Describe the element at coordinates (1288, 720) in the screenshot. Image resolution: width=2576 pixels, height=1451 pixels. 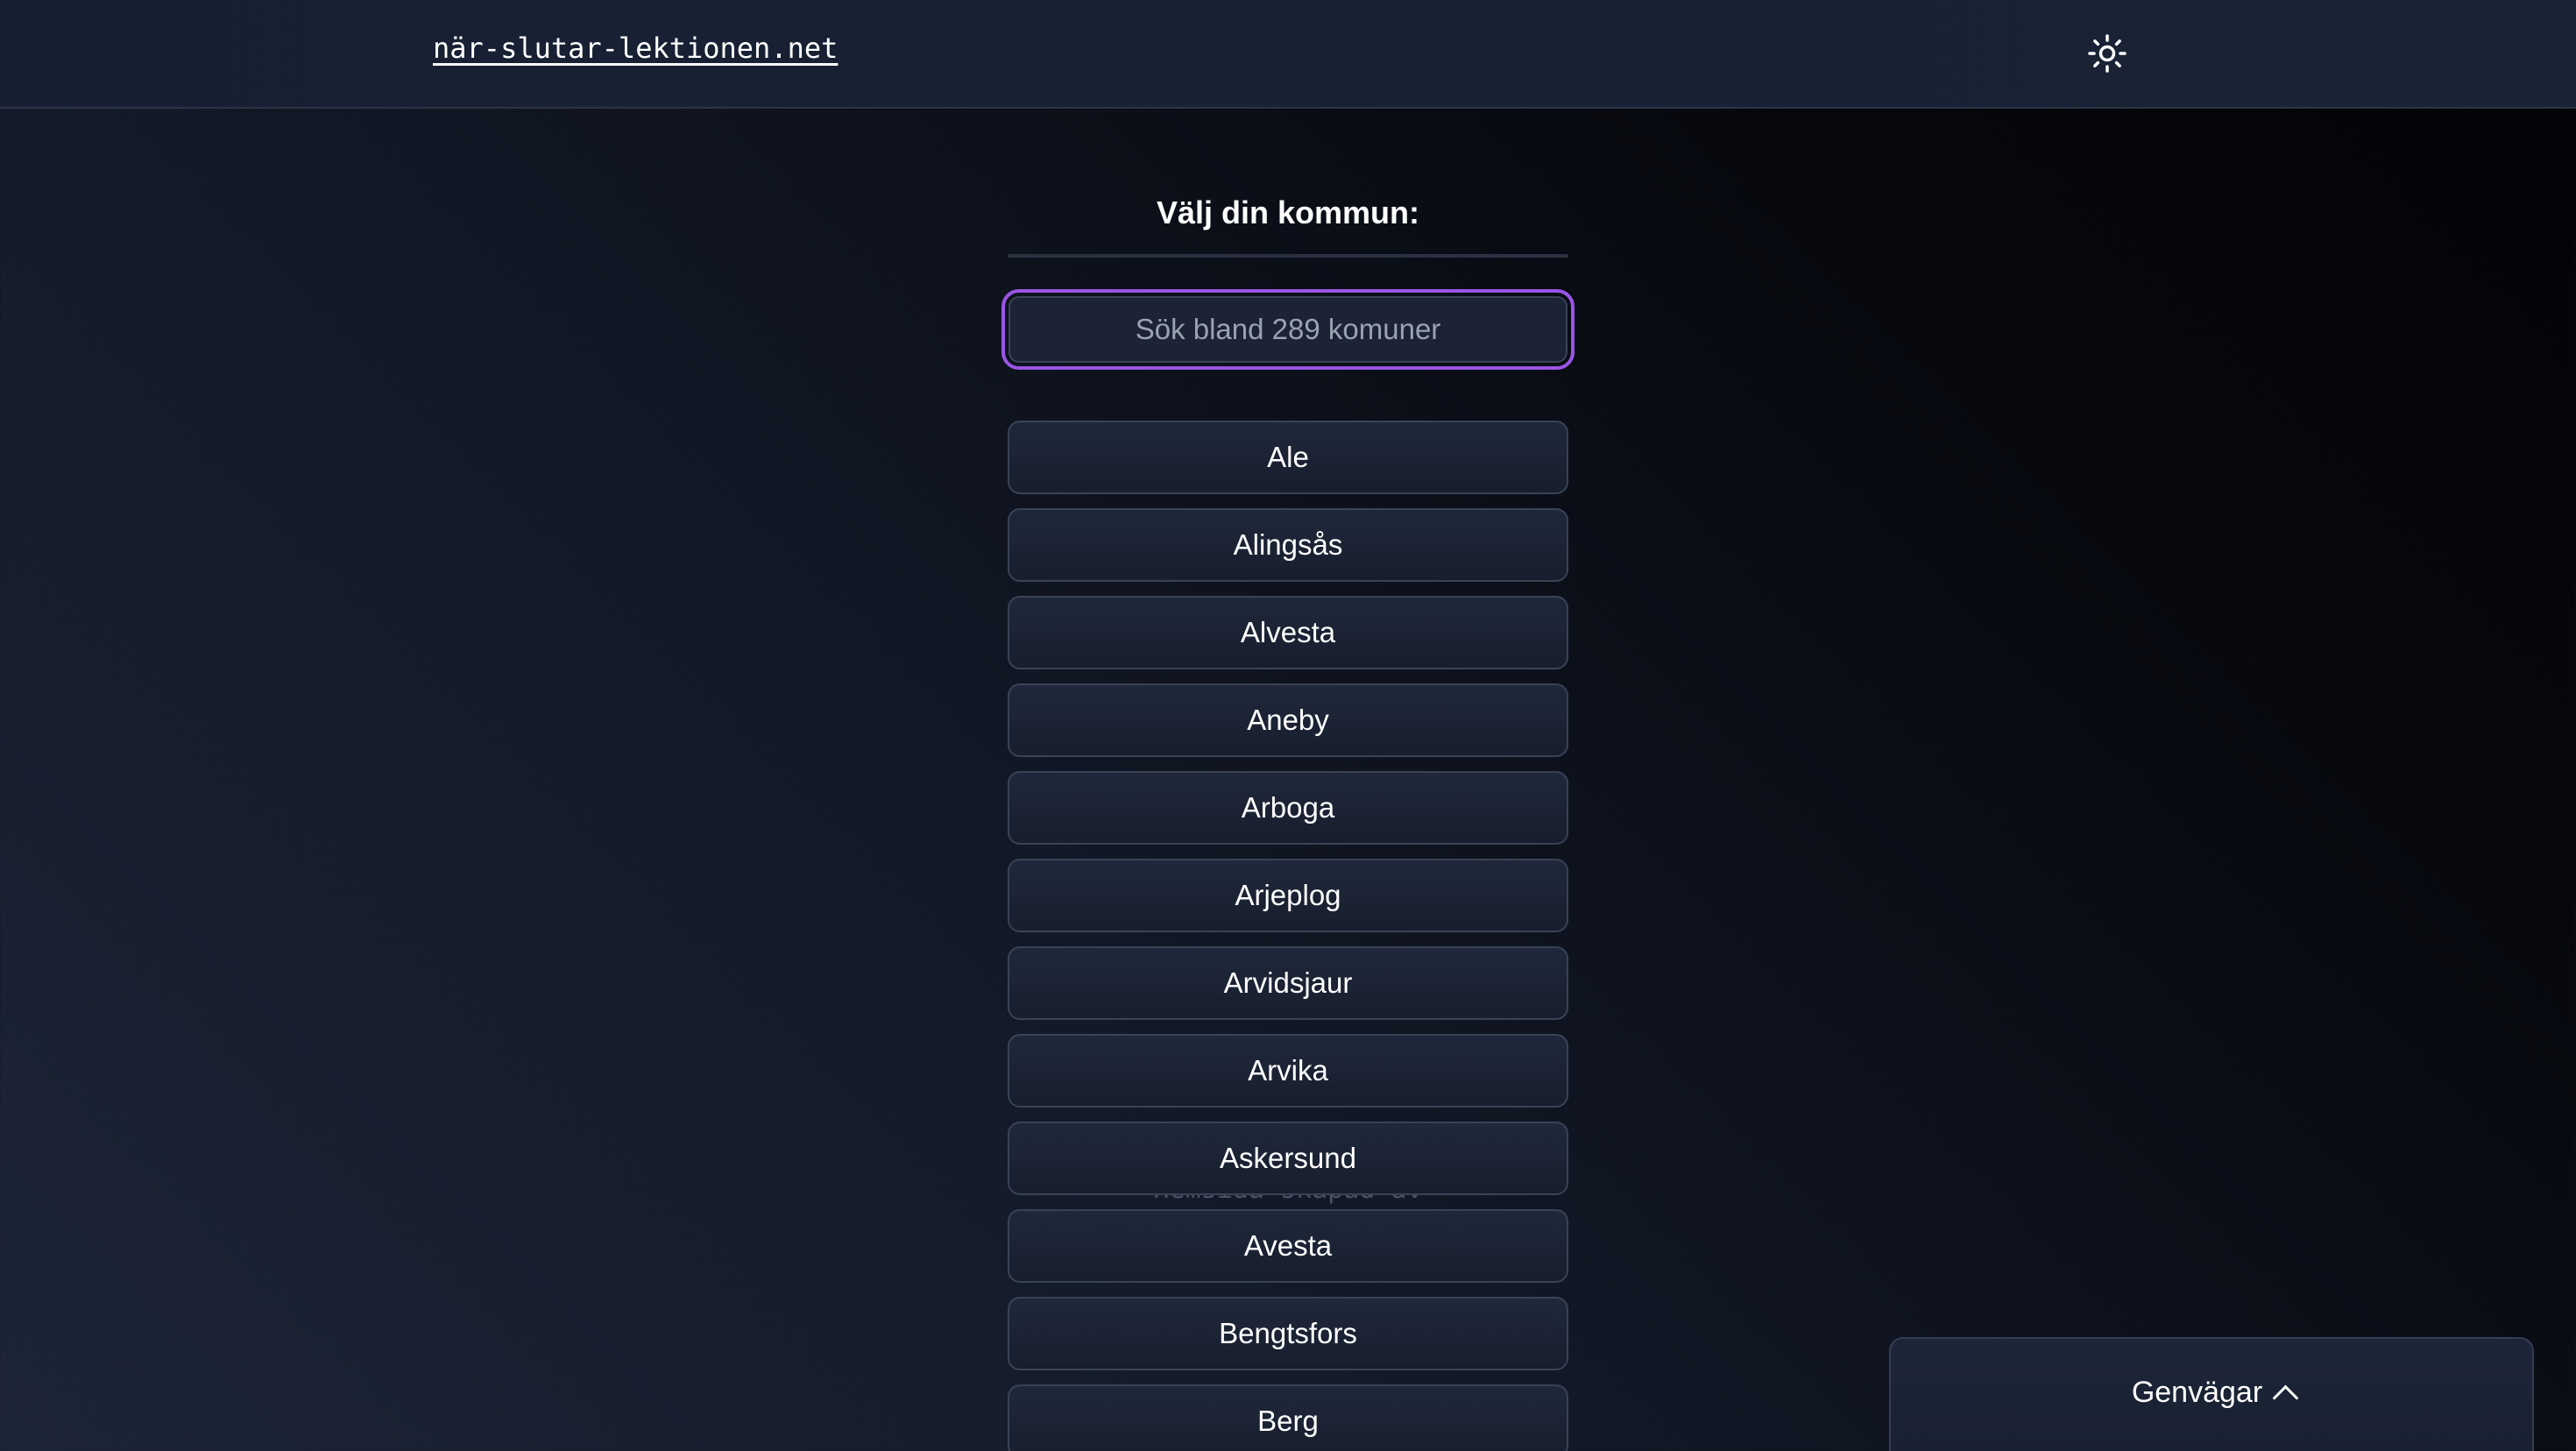
I see `municipality-button-aneby: Aneby` at that location.